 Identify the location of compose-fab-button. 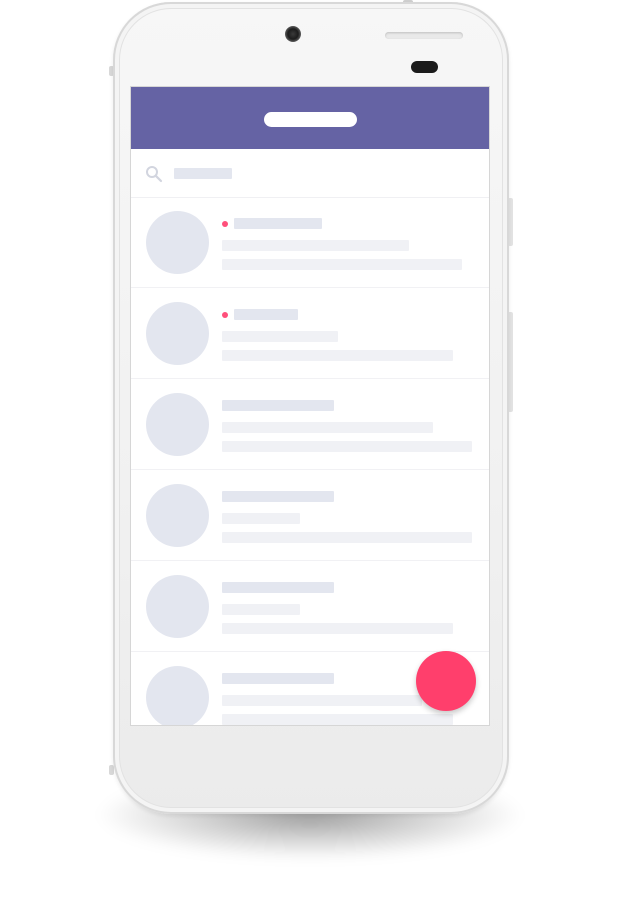
(446, 681).